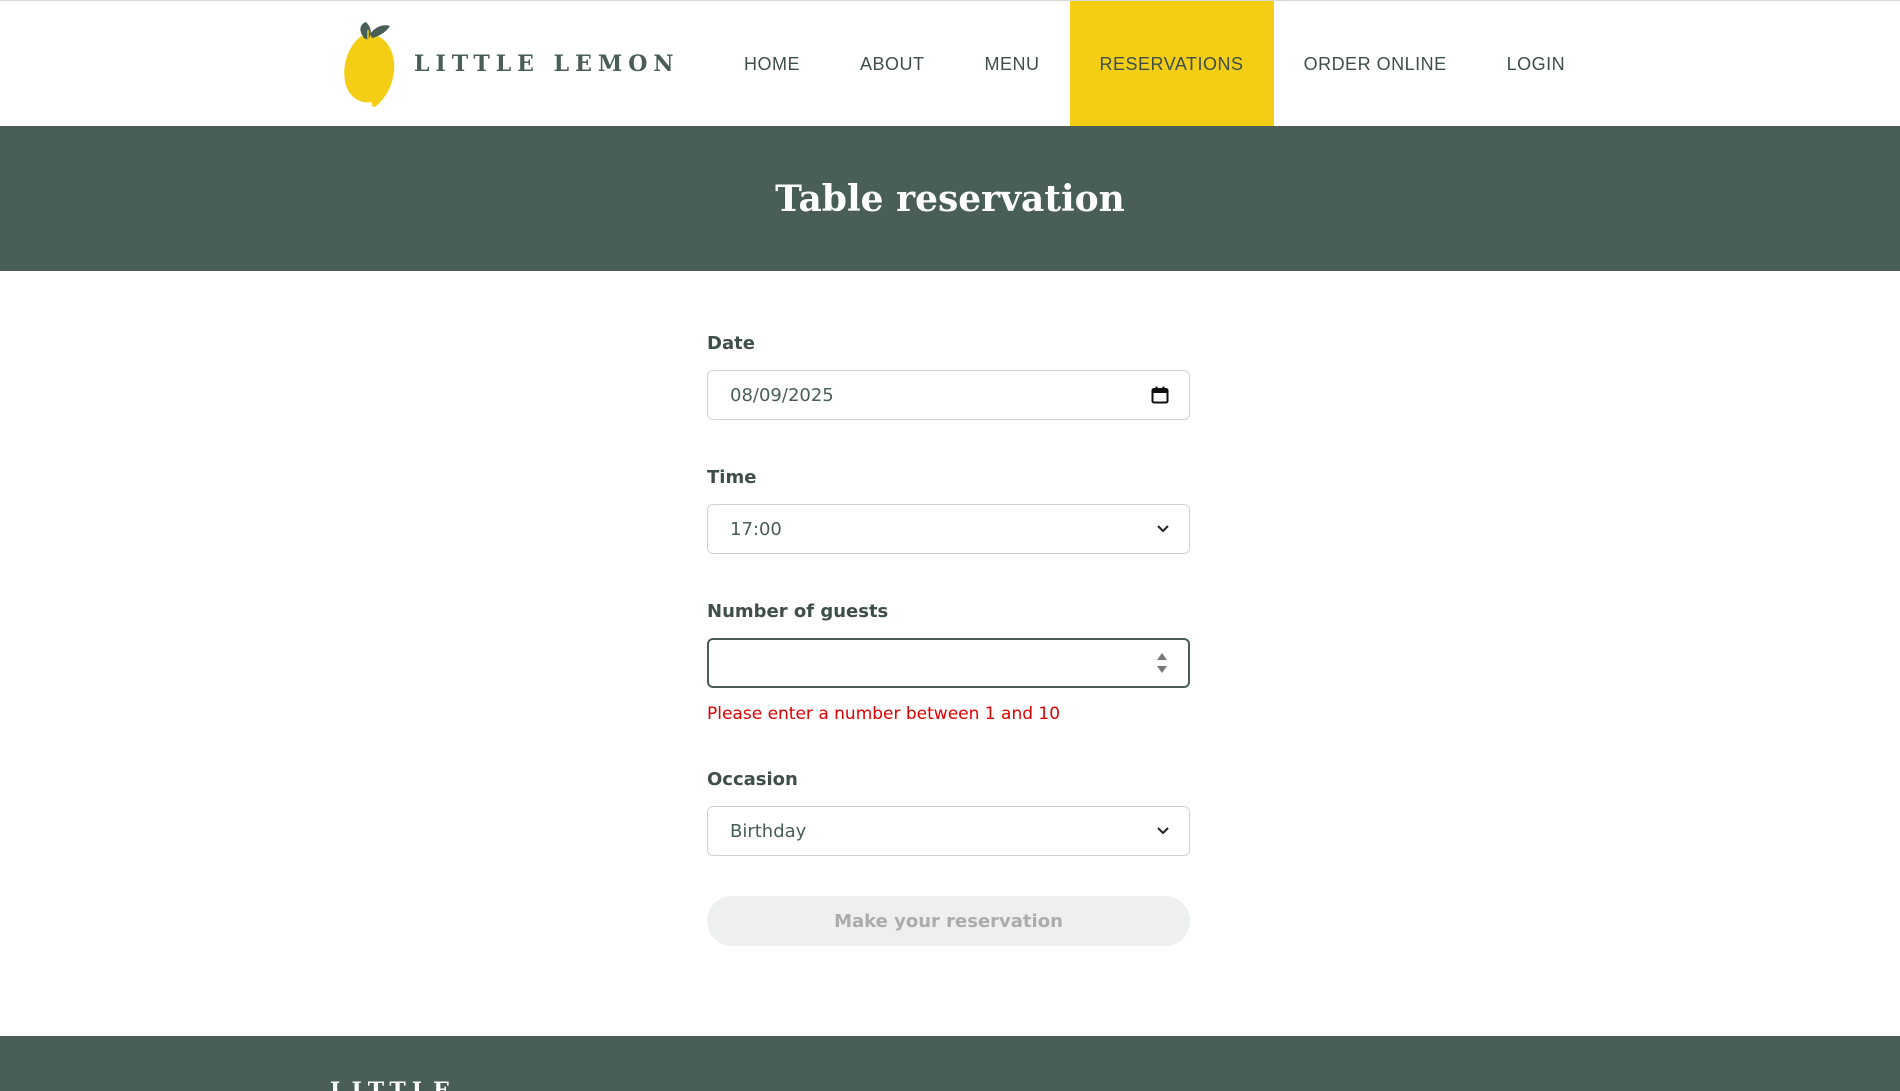 This screenshot has height=1091, width=1900. Describe the element at coordinates (1012, 64) in the screenshot. I see `nav-menu: MENU` at that location.